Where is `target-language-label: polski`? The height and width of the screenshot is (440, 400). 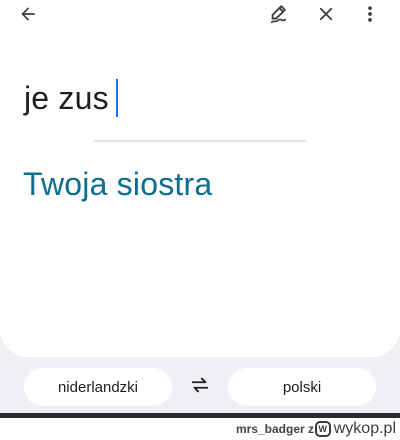
target-language-label: polski is located at coordinates (302, 387).